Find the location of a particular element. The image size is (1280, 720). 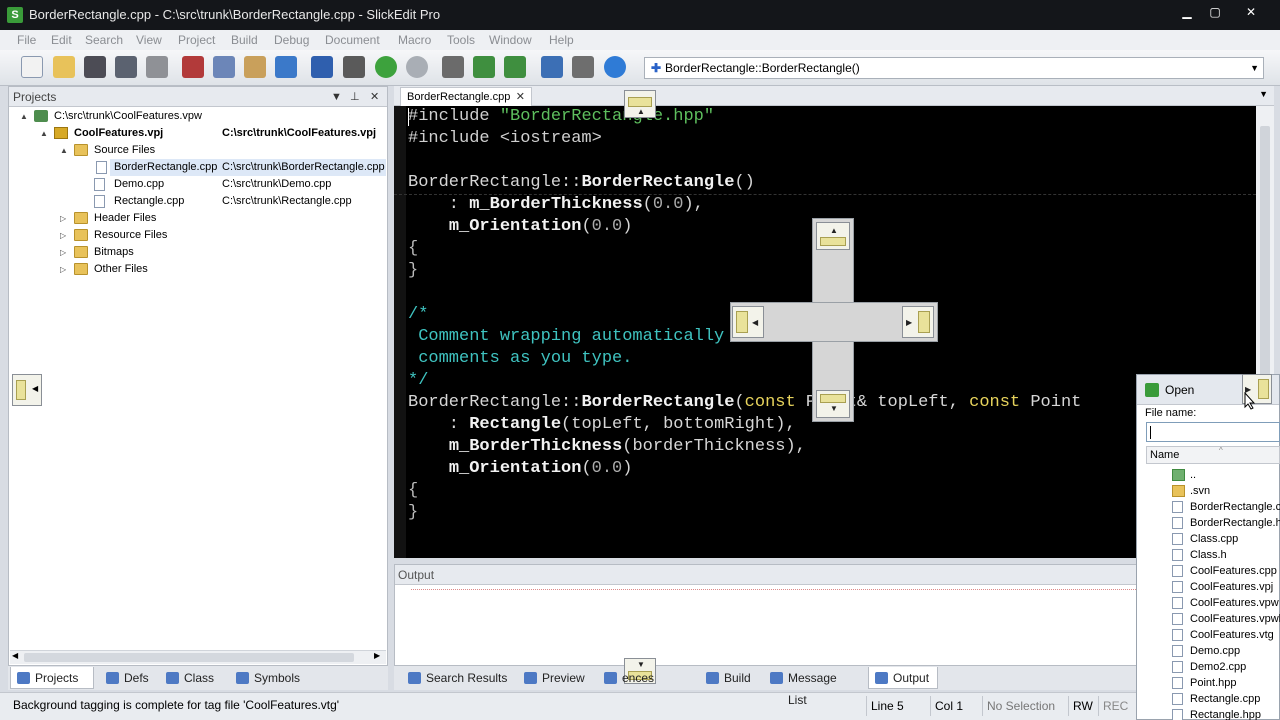

new-icon is located at coordinates (32, 67).